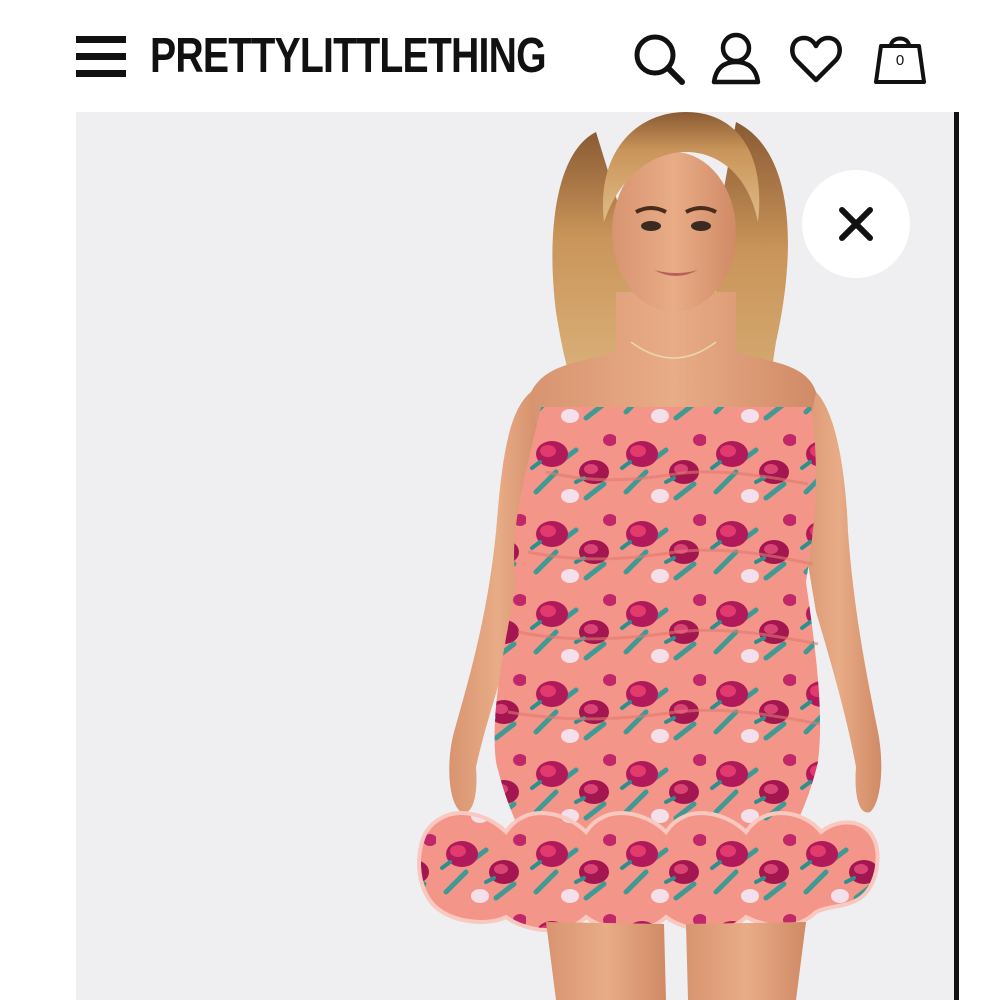 This screenshot has width=1000, height=1000. I want to click on heart-icon, so click(816, 59).